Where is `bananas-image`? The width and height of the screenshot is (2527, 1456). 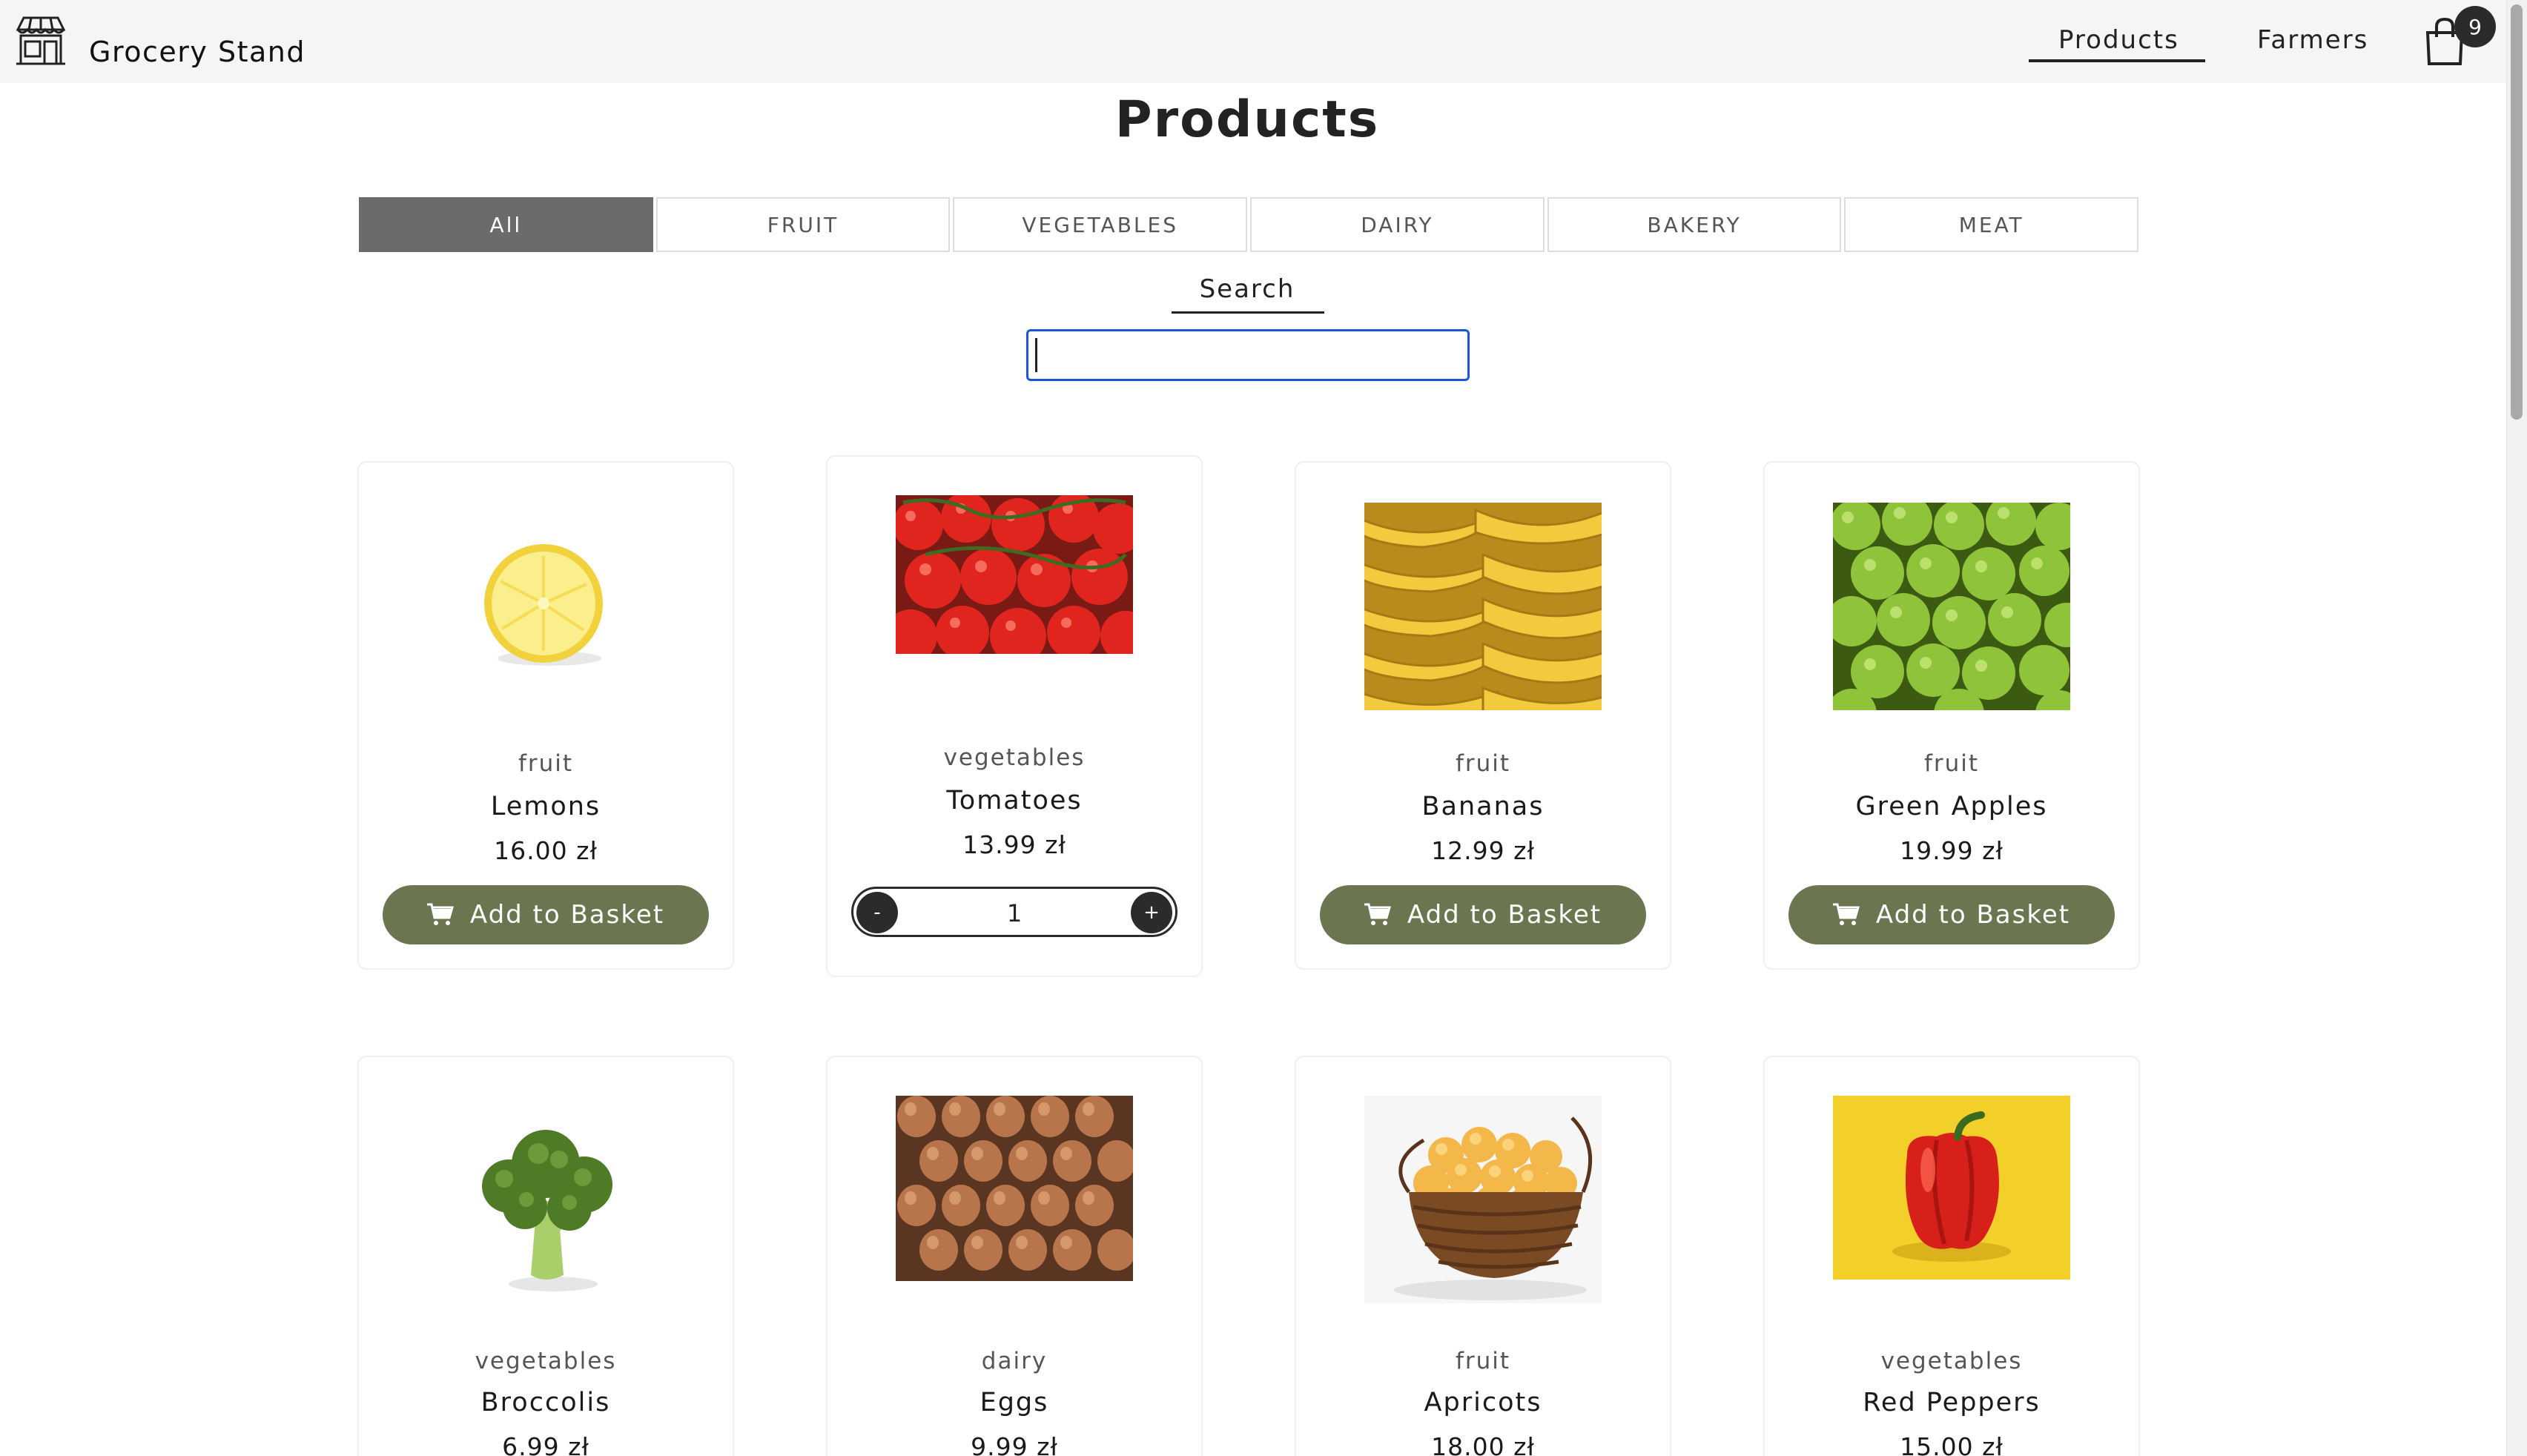
bananas-image is located at coordinates (1483, 606).